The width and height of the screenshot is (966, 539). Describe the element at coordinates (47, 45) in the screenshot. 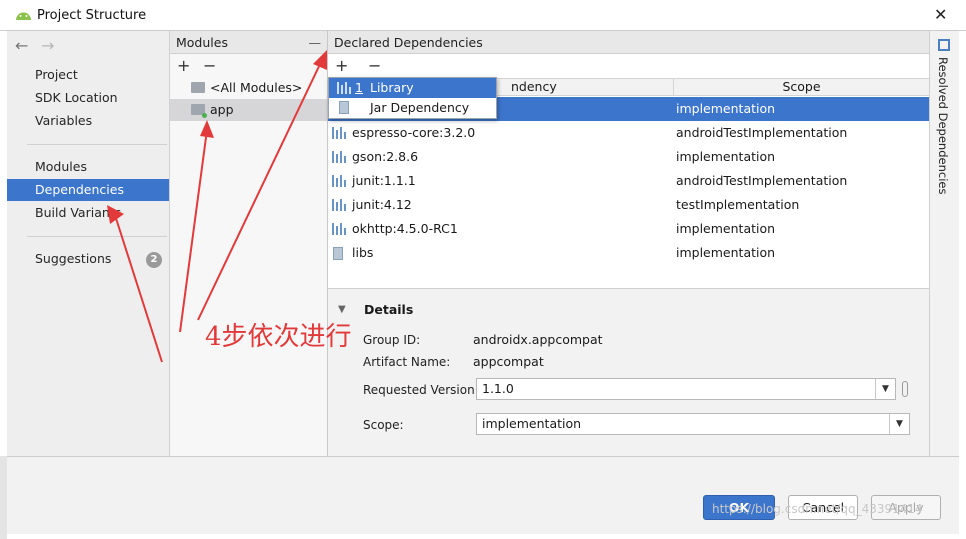

I see `forward-arrow-icon: →` at that location.